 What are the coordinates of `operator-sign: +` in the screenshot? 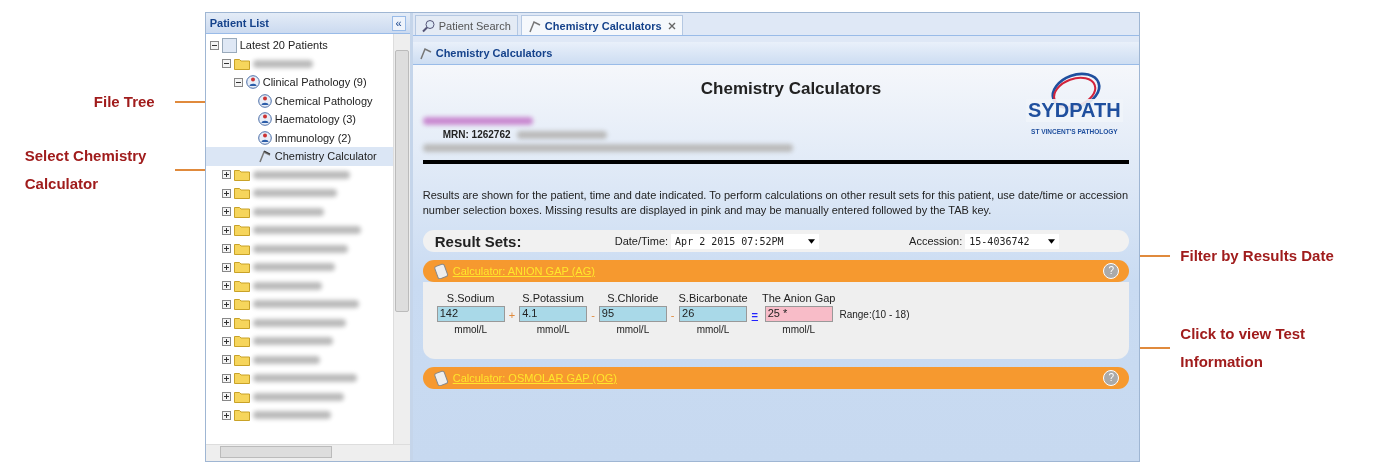 It's located at (512, 314).